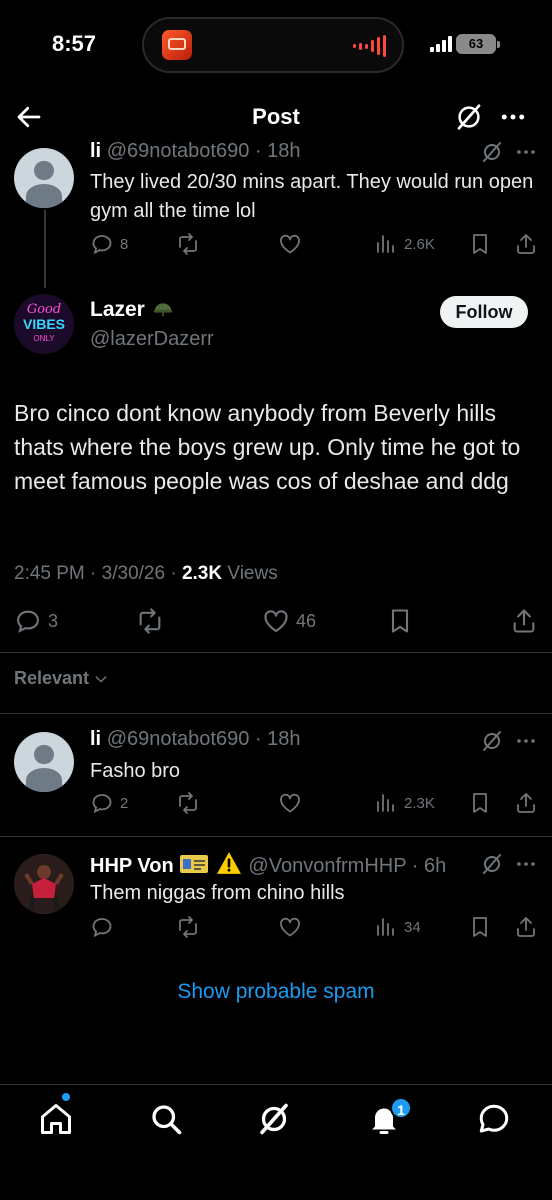 The width and height of the screenshot is (552, 1200). I want to click on tweet-text: Them niggas from chino hills, so click(217, 893).